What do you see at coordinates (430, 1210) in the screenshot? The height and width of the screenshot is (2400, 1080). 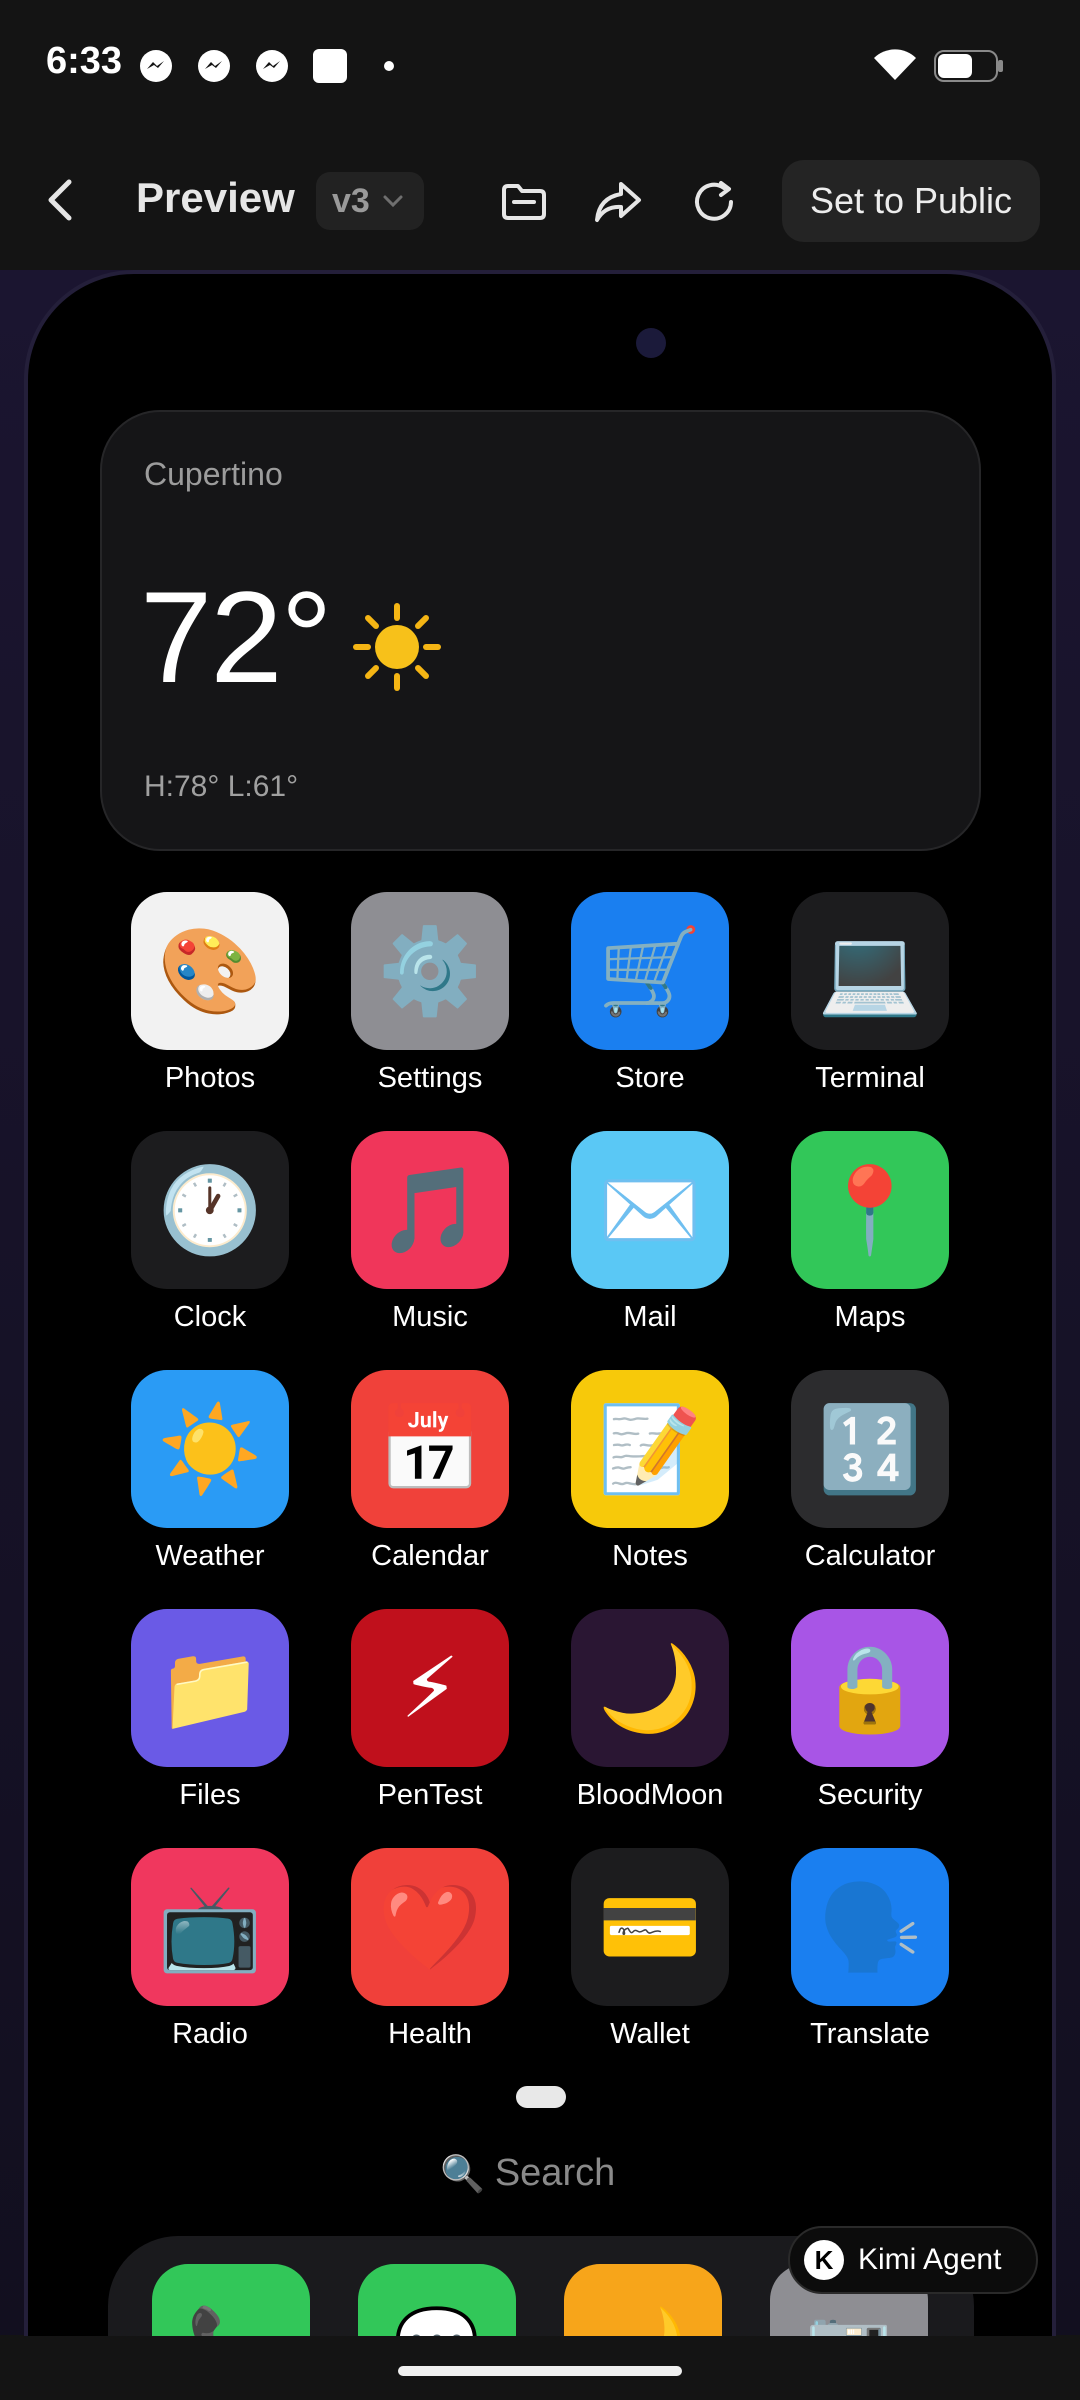 I see `music-note-icon: 🎵` at bounding box center [430, 1210].